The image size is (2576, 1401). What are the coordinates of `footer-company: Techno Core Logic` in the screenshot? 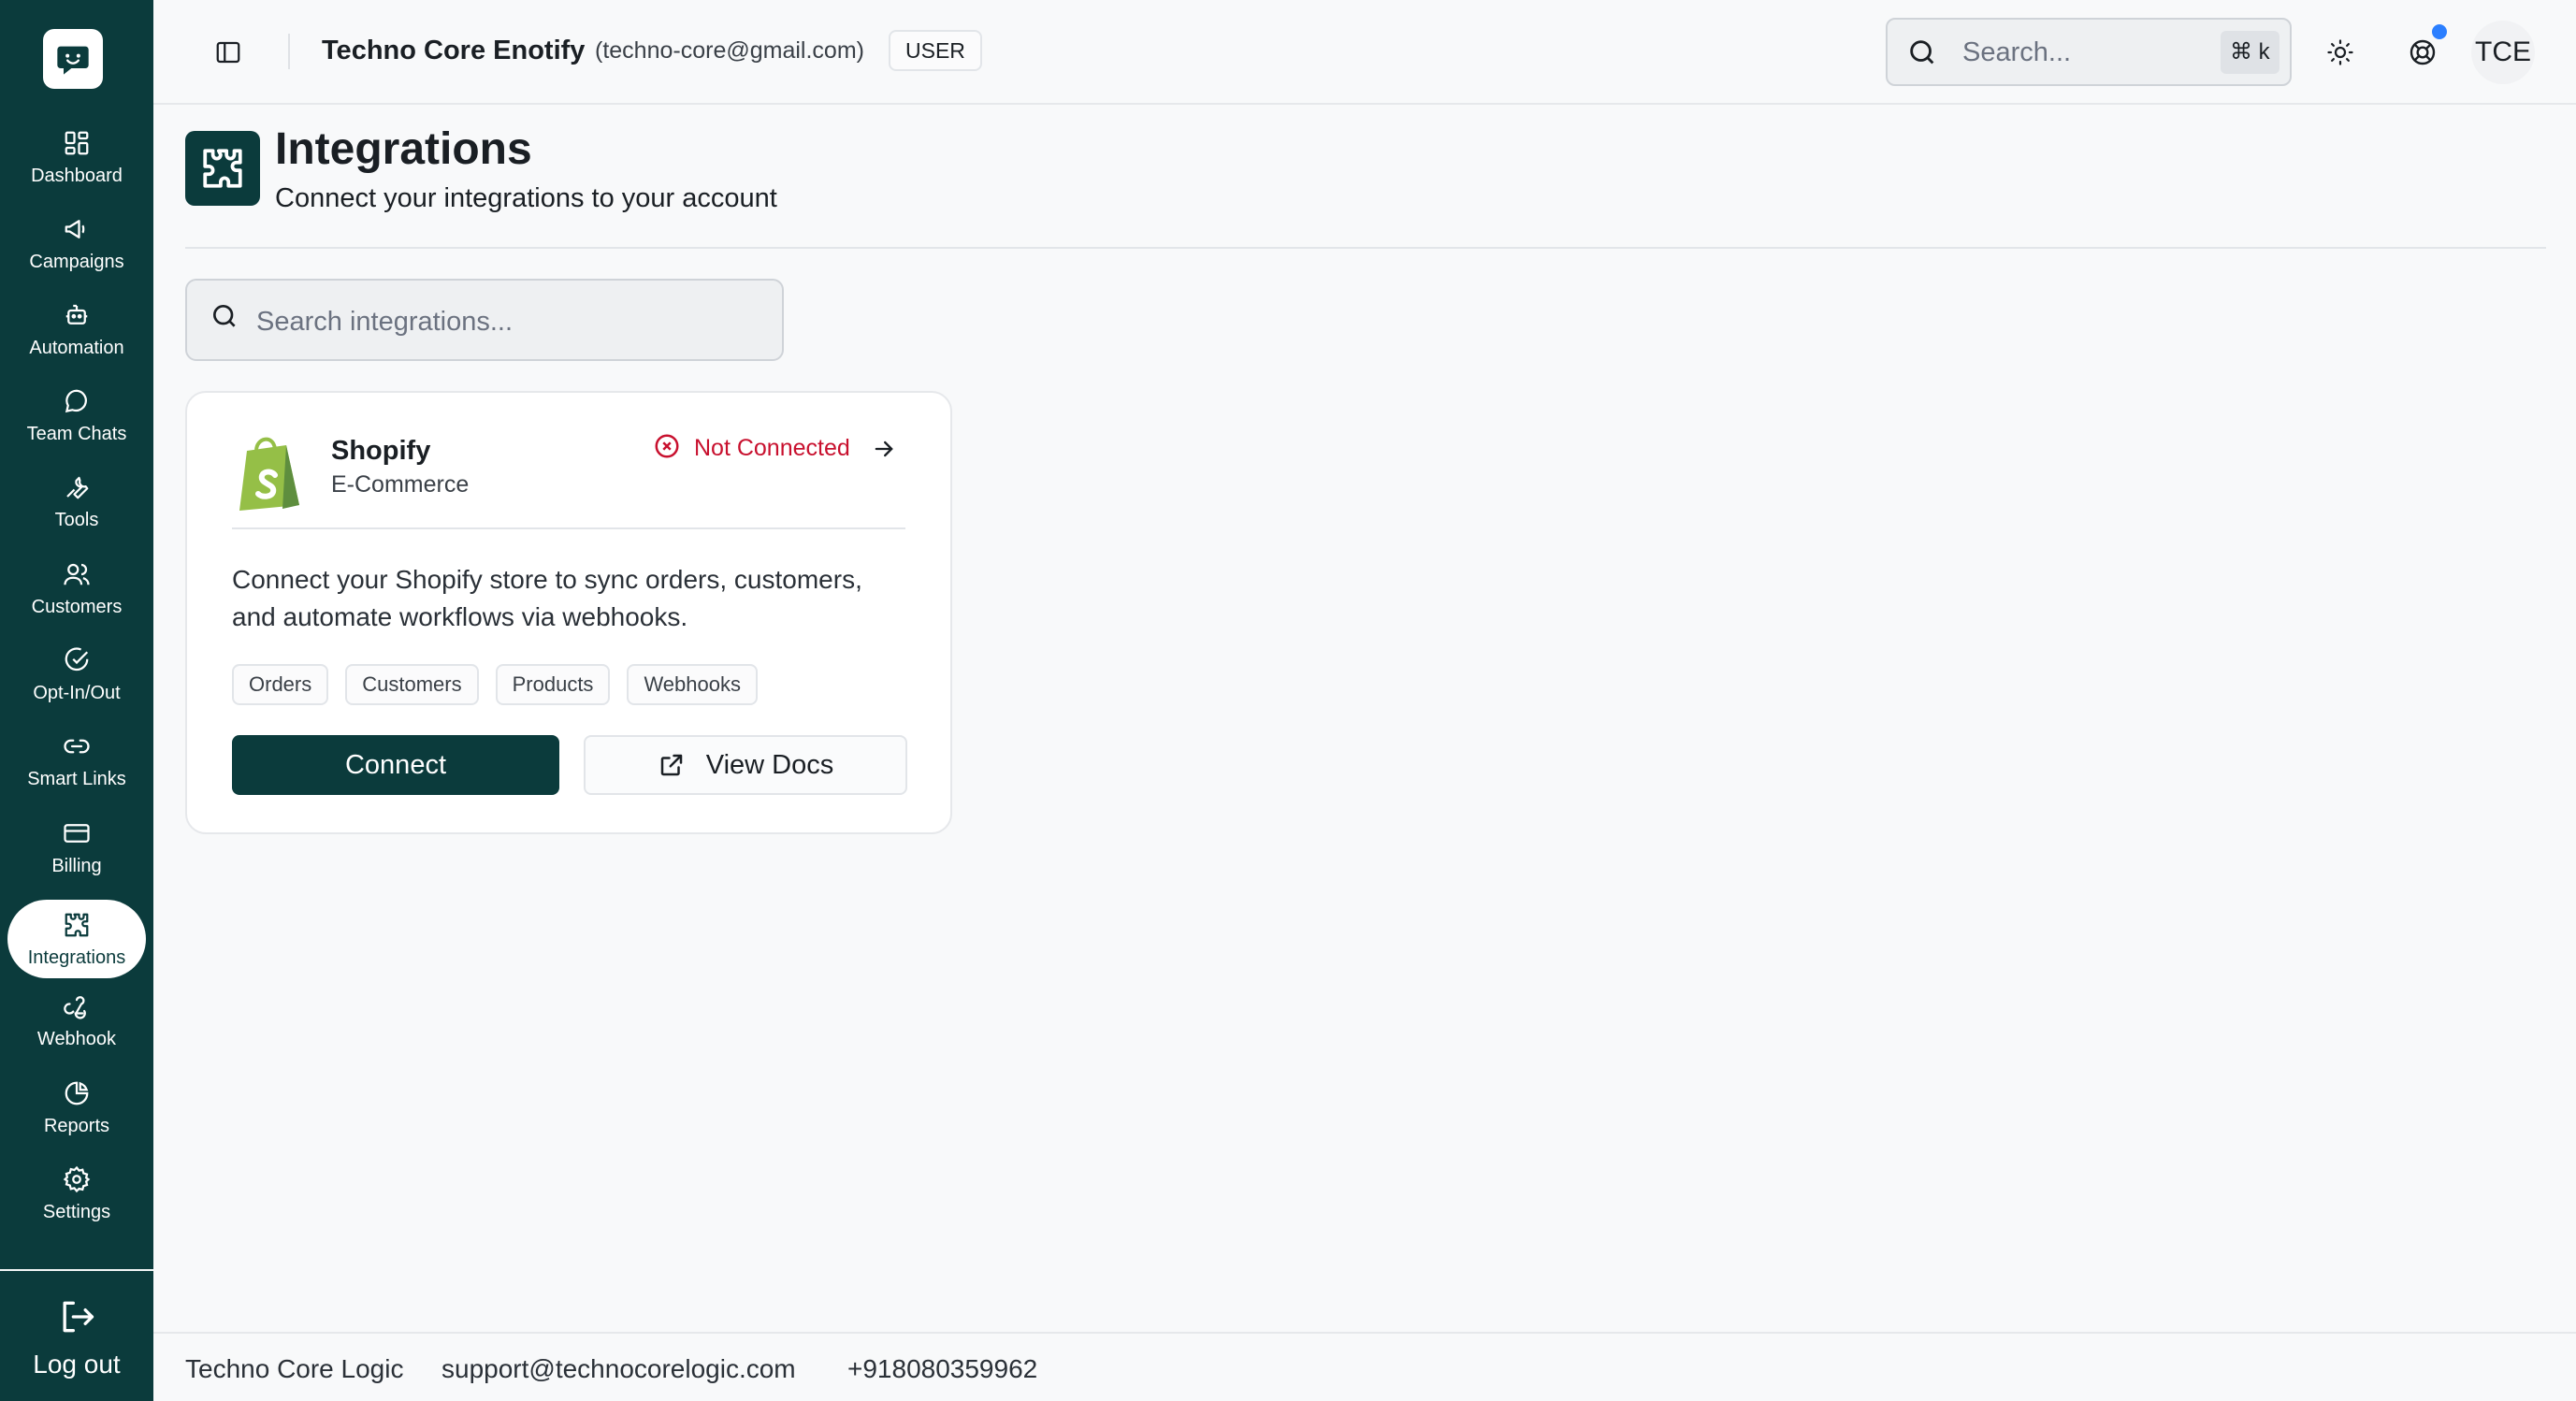 It's located at (294, 1368).